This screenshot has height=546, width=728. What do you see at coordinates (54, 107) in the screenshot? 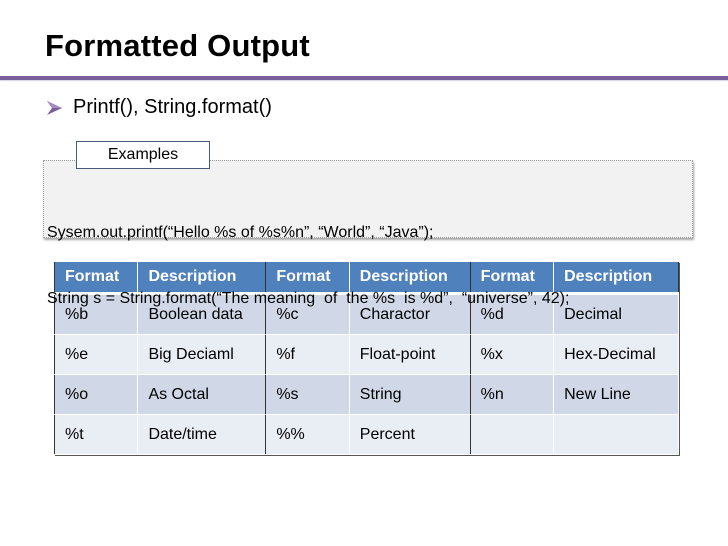
I see `arrow-bullet-icon` at bounding box center [54, 107].